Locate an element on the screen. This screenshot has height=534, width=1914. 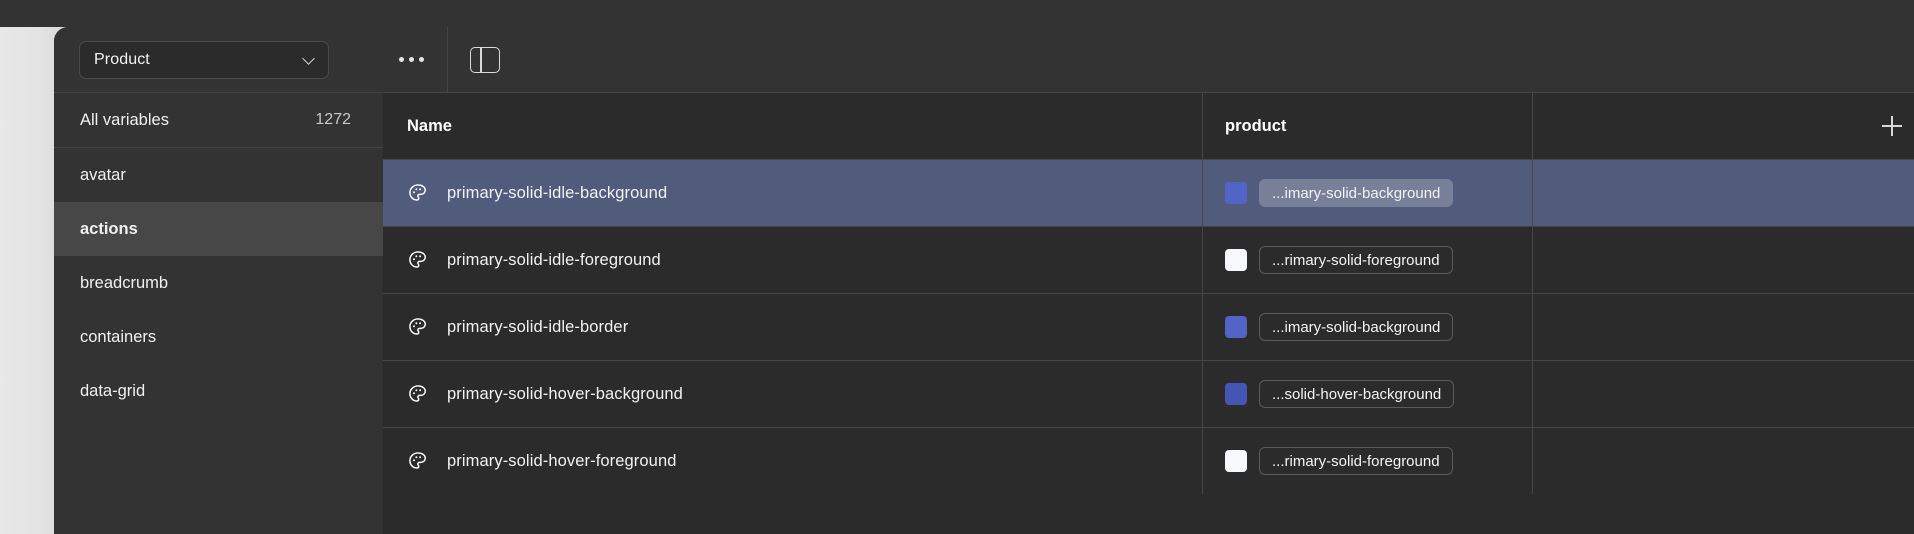
sidebar-item-data-grid: data-grid is located at coordinates (218, 391).